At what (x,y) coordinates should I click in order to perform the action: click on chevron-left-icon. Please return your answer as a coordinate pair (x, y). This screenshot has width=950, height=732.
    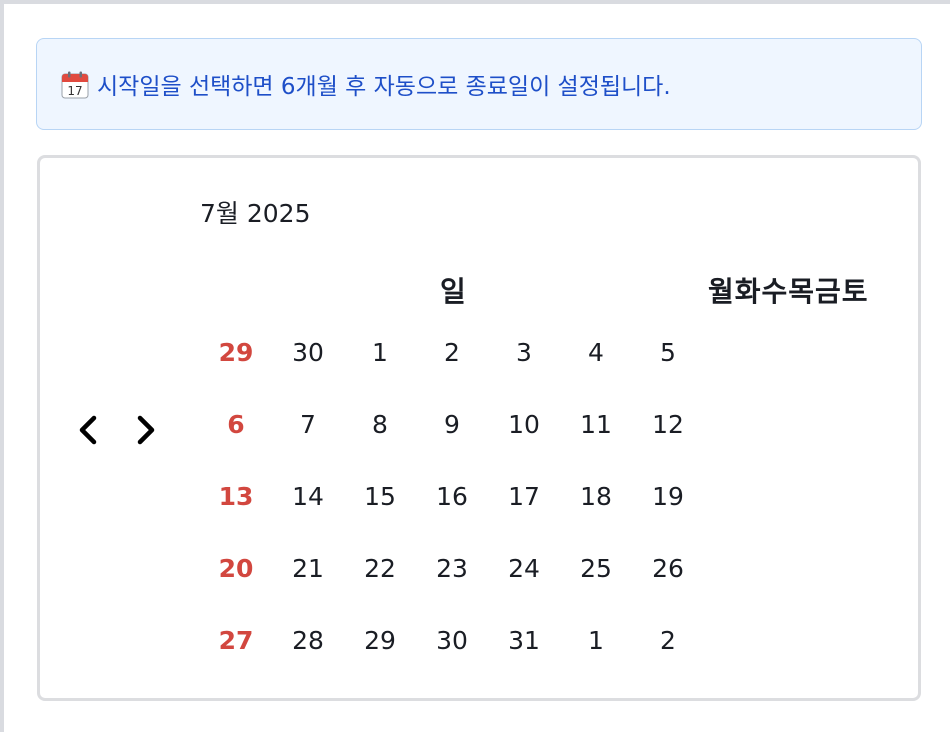
    Looking at the image, I should click on (88, 430).